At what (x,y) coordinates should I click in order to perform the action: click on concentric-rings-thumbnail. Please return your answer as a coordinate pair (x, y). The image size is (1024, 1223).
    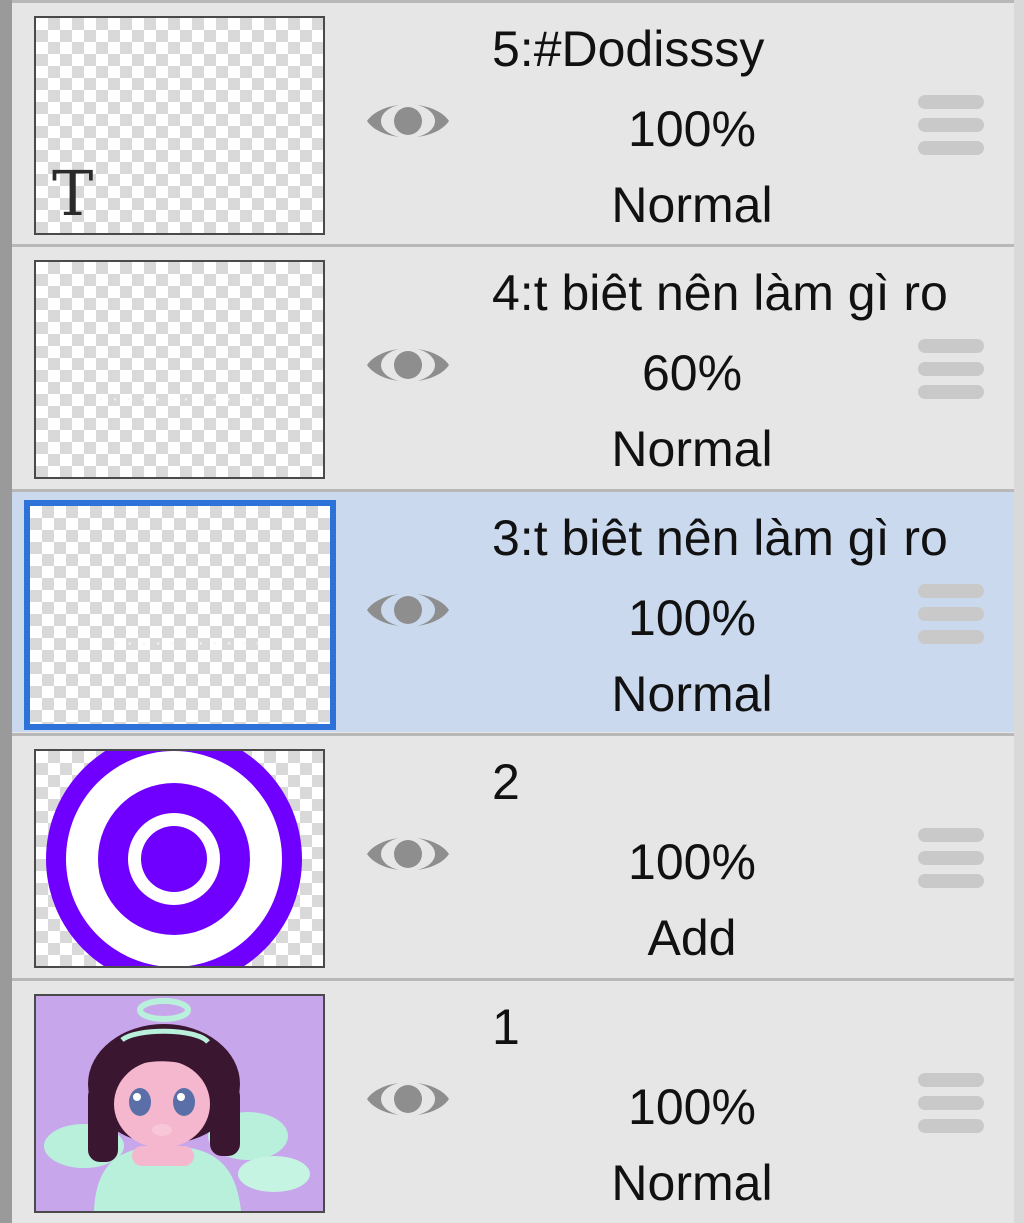
    Looking at the image, I should click on (174, 858).